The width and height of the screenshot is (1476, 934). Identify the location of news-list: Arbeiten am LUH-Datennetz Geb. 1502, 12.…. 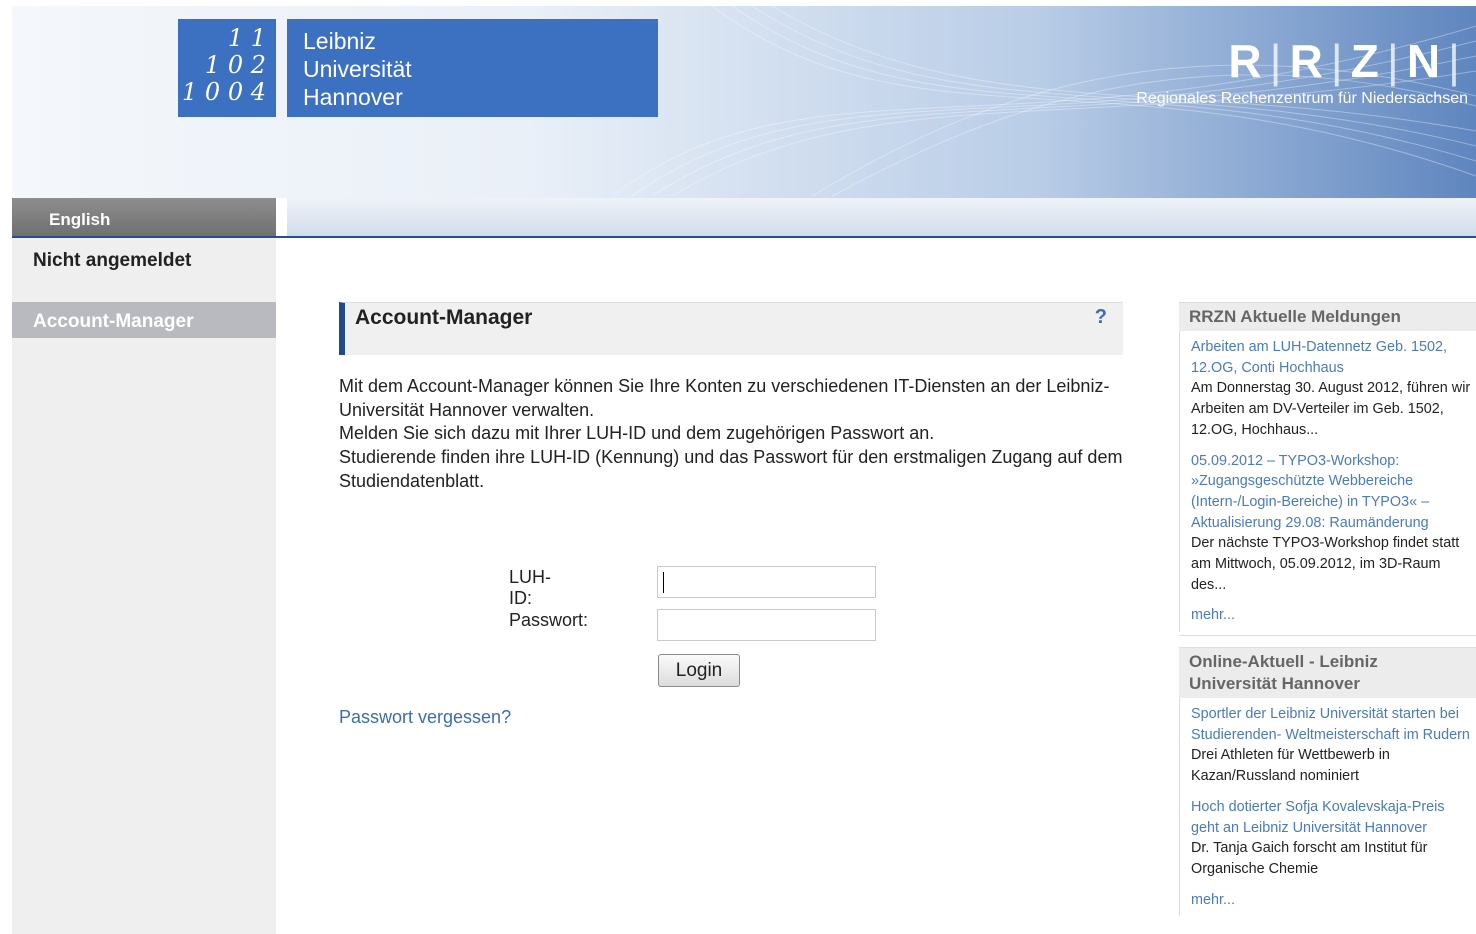
(1327, 482).